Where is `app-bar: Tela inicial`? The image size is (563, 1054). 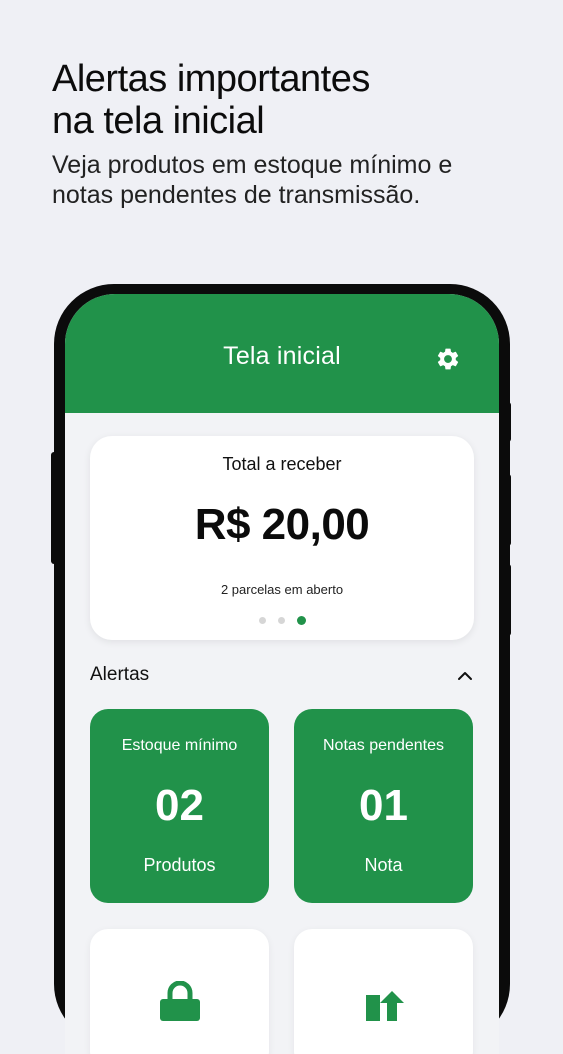 app-bar: Tela inicial is located at coordinates (282, 353).